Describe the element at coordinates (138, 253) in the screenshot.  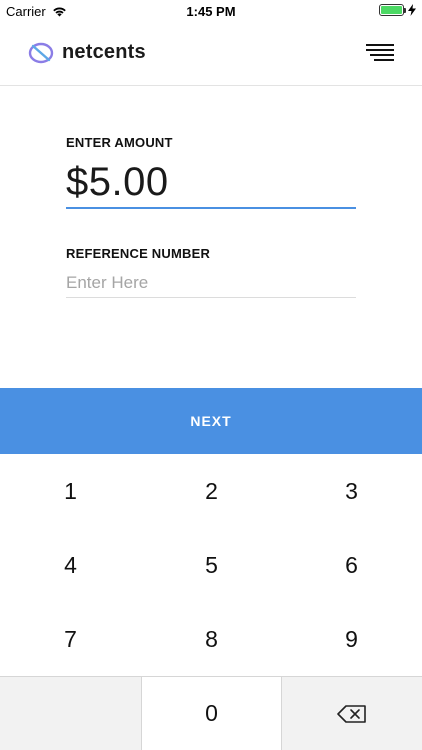
I see `reference-label: REFERENCE NUMBER` at that location.